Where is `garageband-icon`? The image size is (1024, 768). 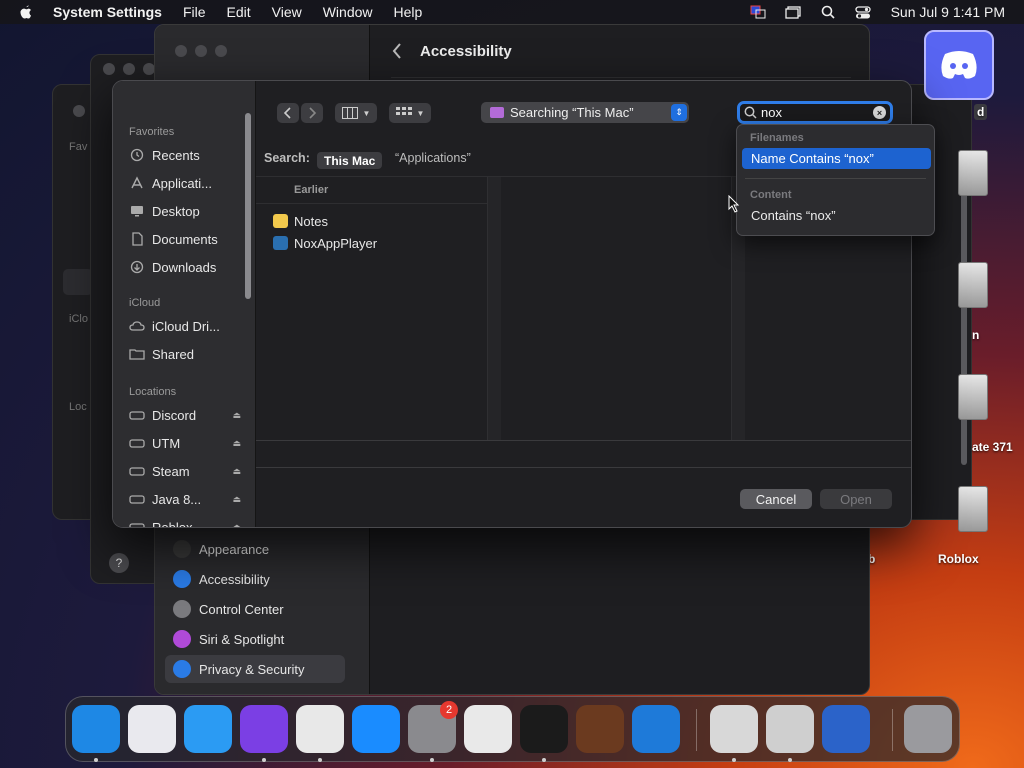
garageband-icon is located at coordinates (600, 729).